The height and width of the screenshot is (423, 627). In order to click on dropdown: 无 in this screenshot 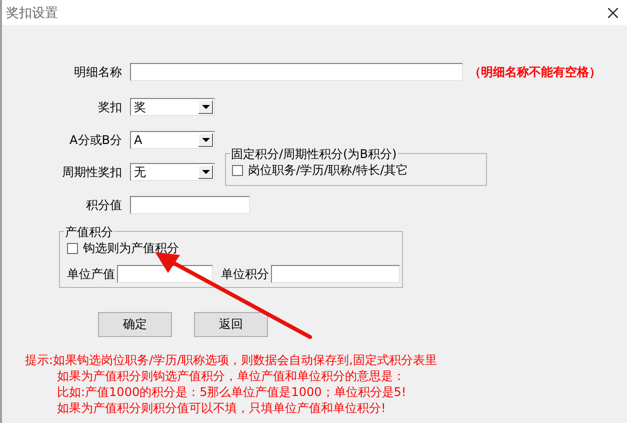, I will do `click(172, 172)`.